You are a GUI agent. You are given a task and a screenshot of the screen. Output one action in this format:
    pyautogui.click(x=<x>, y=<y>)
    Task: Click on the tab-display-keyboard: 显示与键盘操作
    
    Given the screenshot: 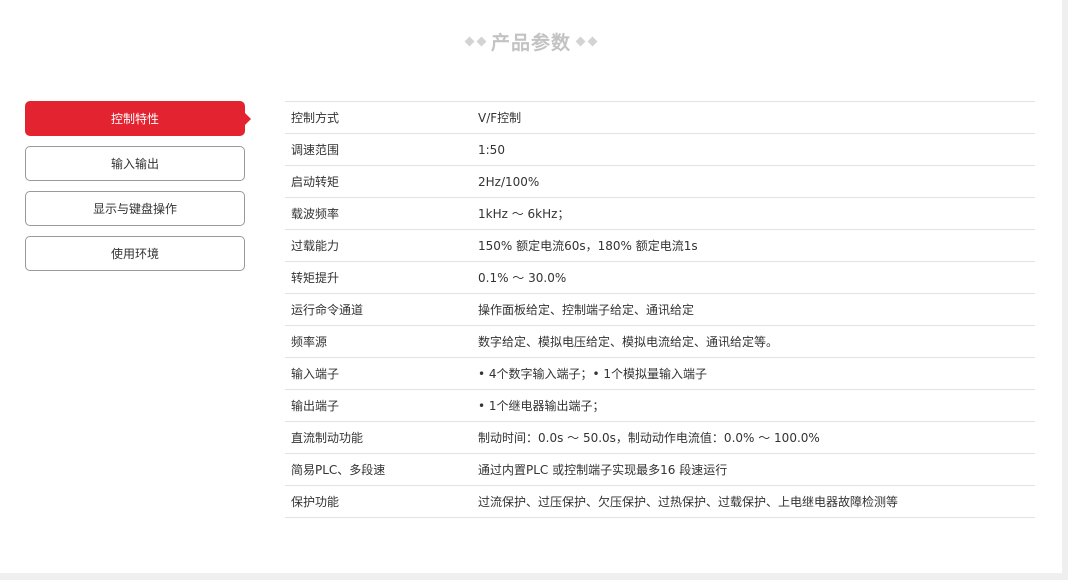 What is the action you would take?
    pyautogui.click(x=135, y=208)
    